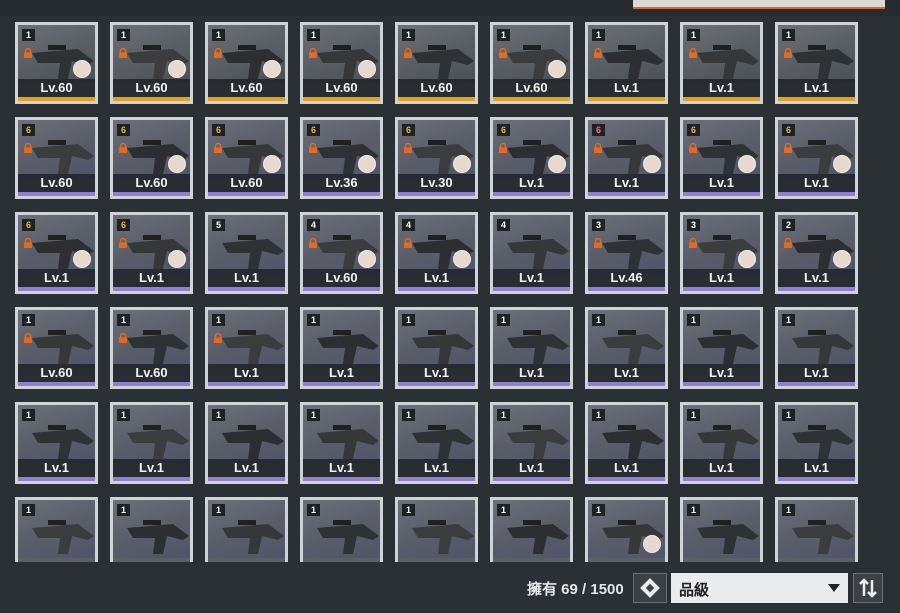 The image size is (900, 613). Describe the element at coordinates (503, 225) in the screenshot. I see `rank-badge: 4` at that location.